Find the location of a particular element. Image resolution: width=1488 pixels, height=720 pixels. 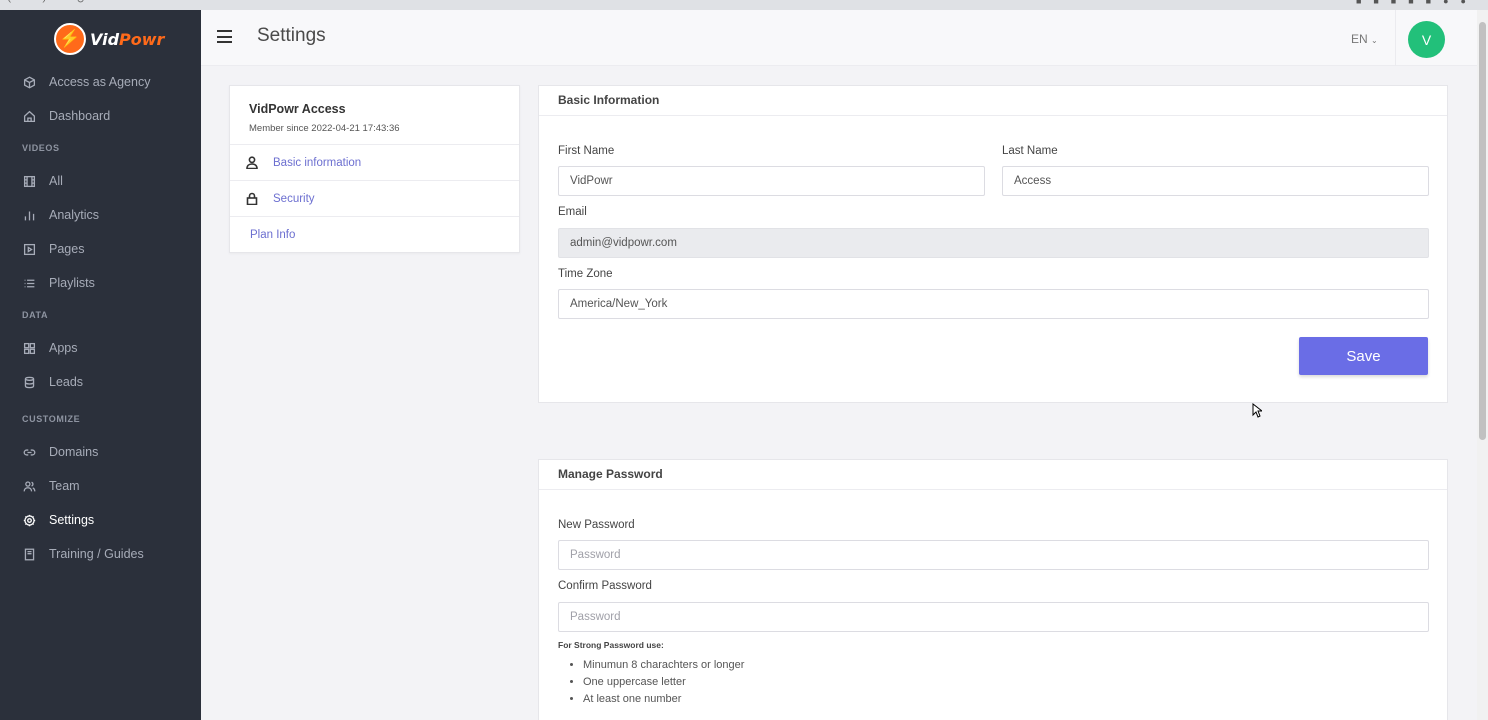

cube-icon is located at coordinates (29, 82).